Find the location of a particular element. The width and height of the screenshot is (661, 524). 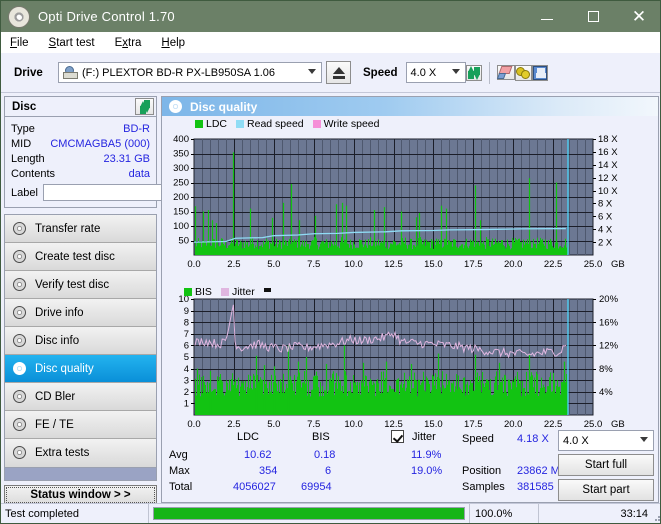

resize-grip-icon is located at coordinates (655, 516).